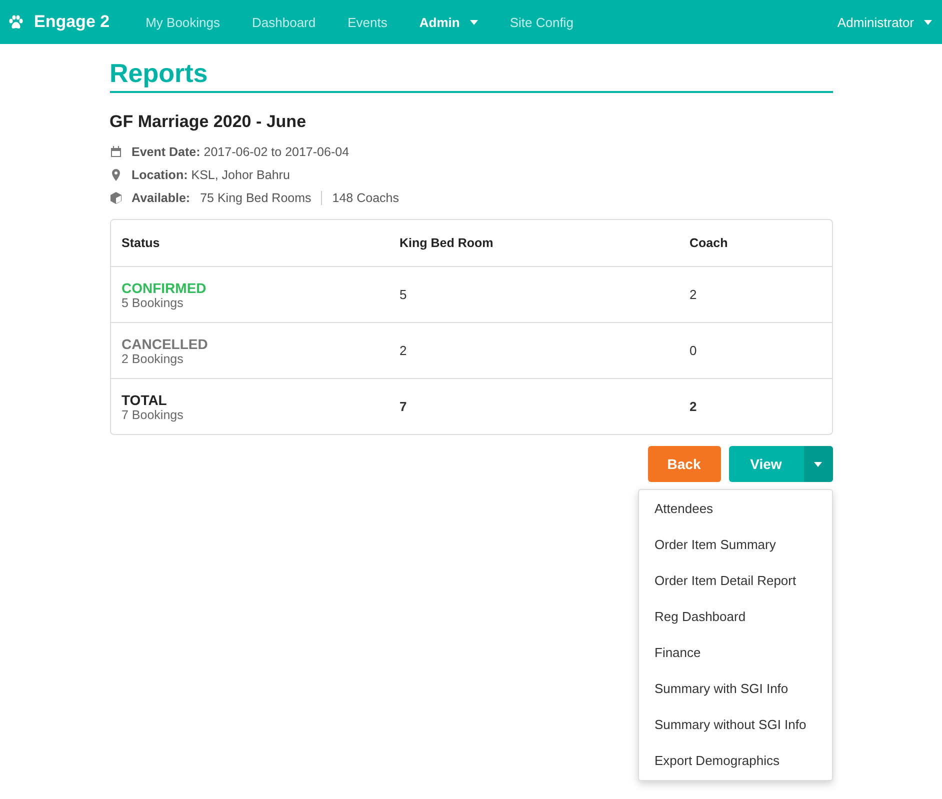 The image size is (942, 799). What do you see at coordinates (284, 22) in the screenshot?
I see `nav-link: Dashboard` at bounding box center [284, 22].